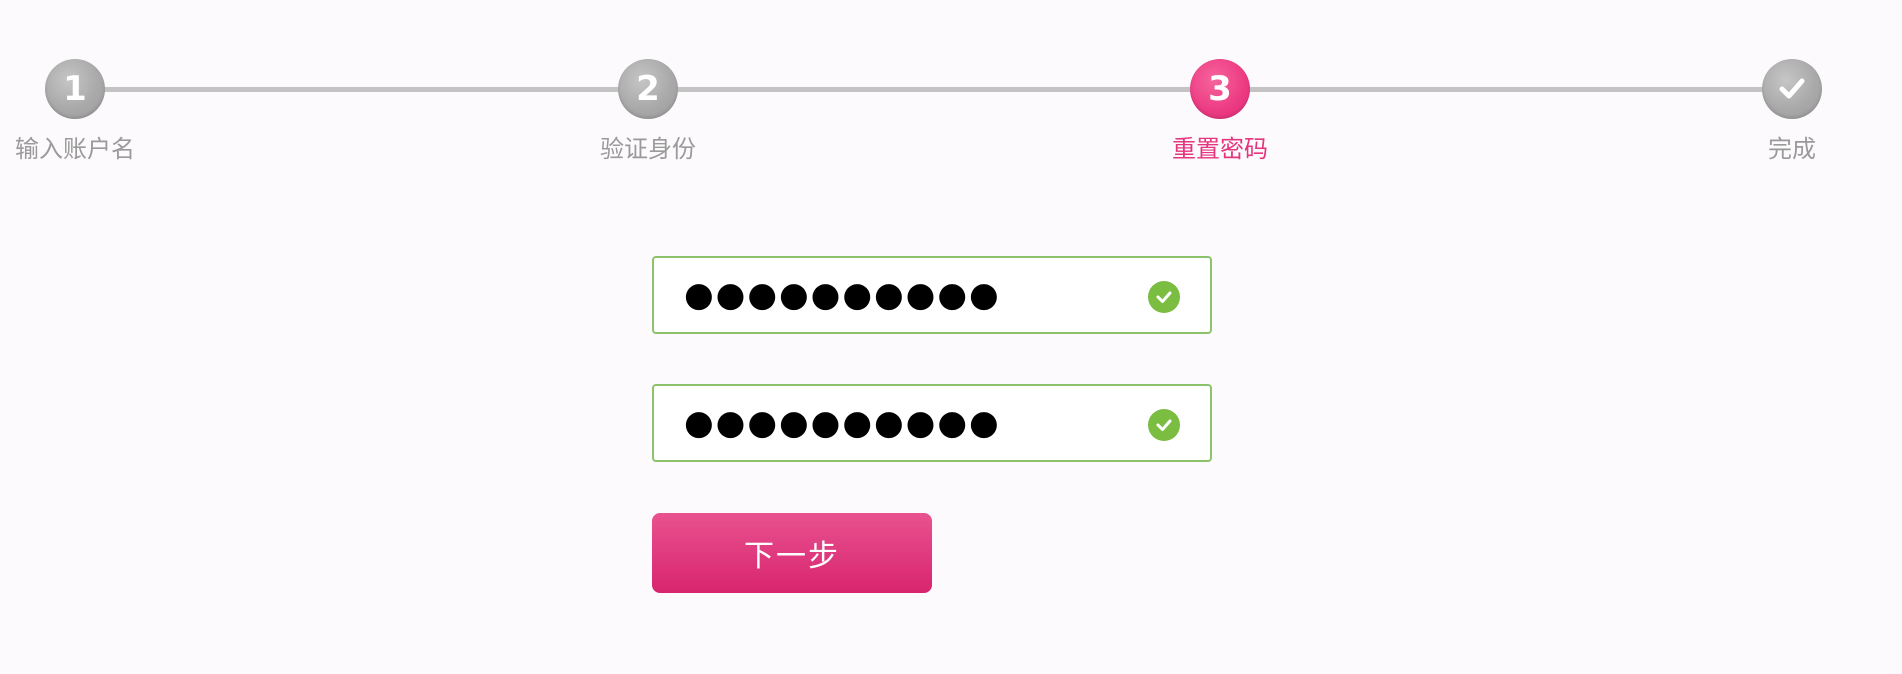 Image resolution: width=1902 pixels, height=674 pixels. I want to click on step-3-label: 重置密码, so click(1220, 149).